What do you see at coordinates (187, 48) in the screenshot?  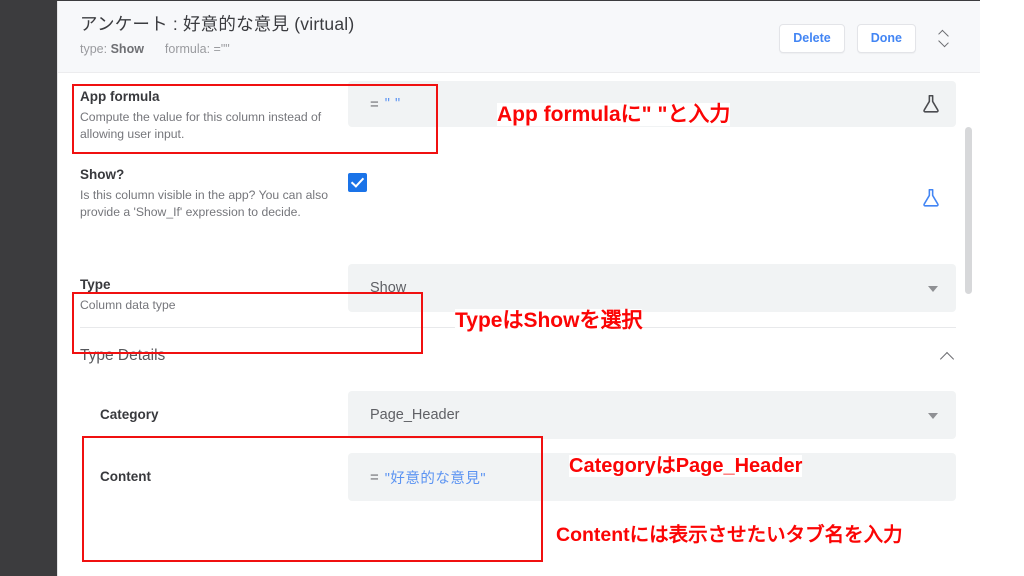 I see `meta-formula-label: formula:` at bounding box center [187, 48].